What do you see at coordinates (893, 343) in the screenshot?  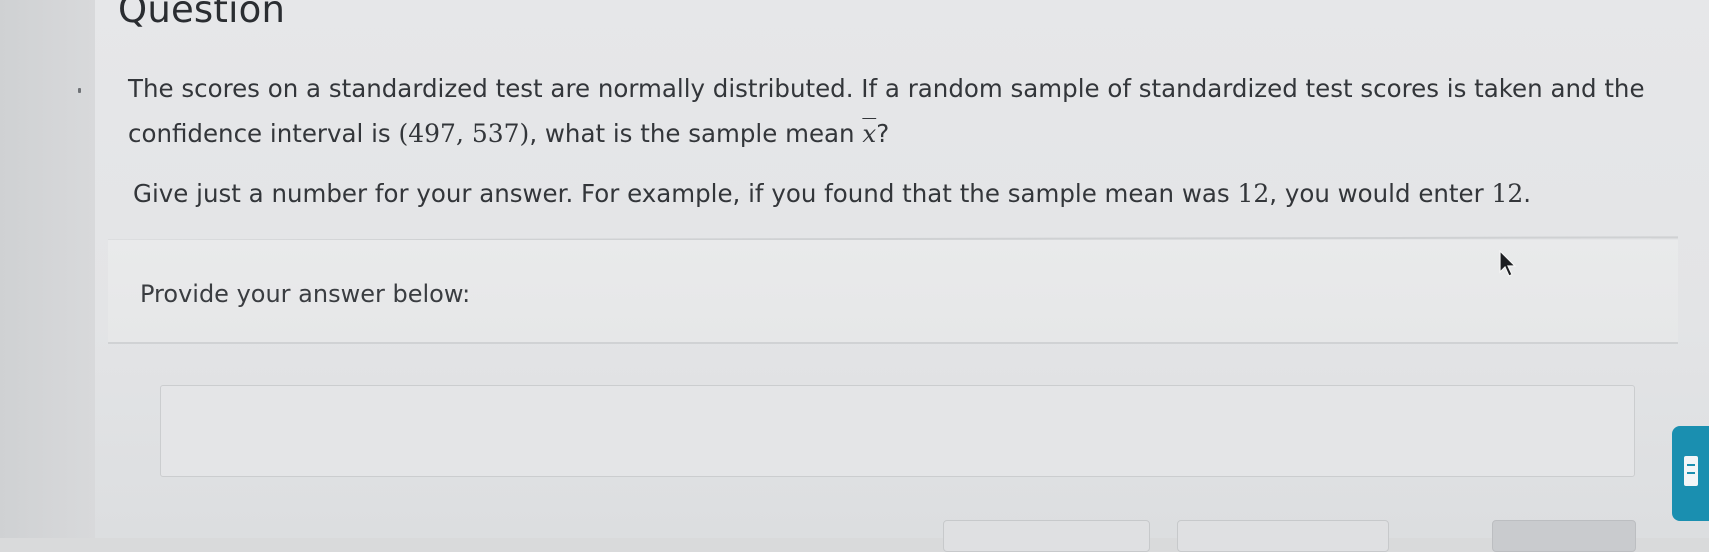 I see `section-divider-lower` at bounding box center [893, 343].